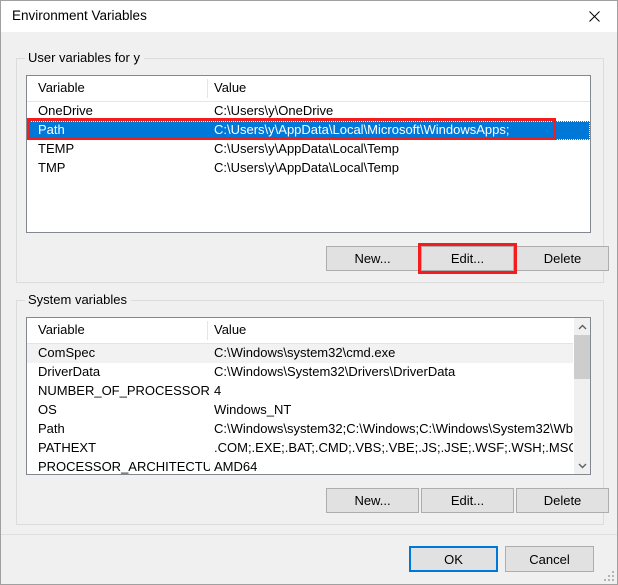 The height and width of the screenshot is (585, 618). I want to click on system-column-divider, so click(207, 330).